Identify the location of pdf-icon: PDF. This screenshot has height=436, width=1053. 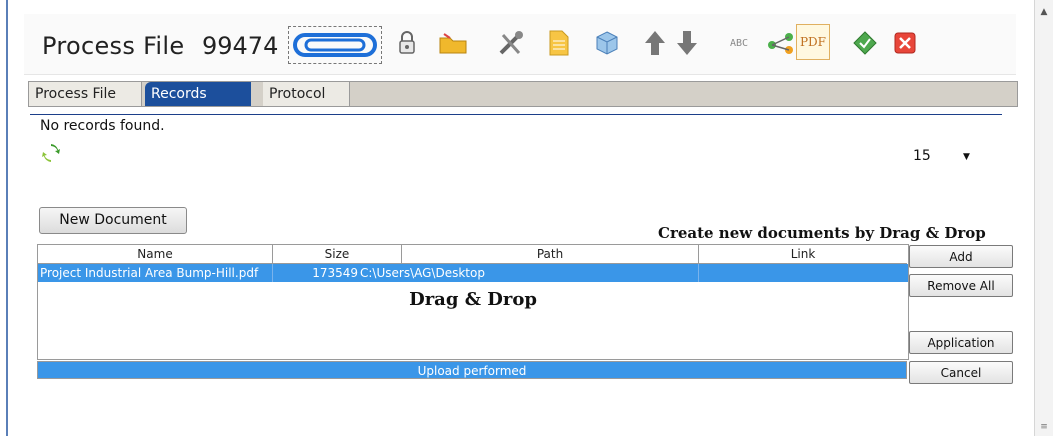
(813, 42).